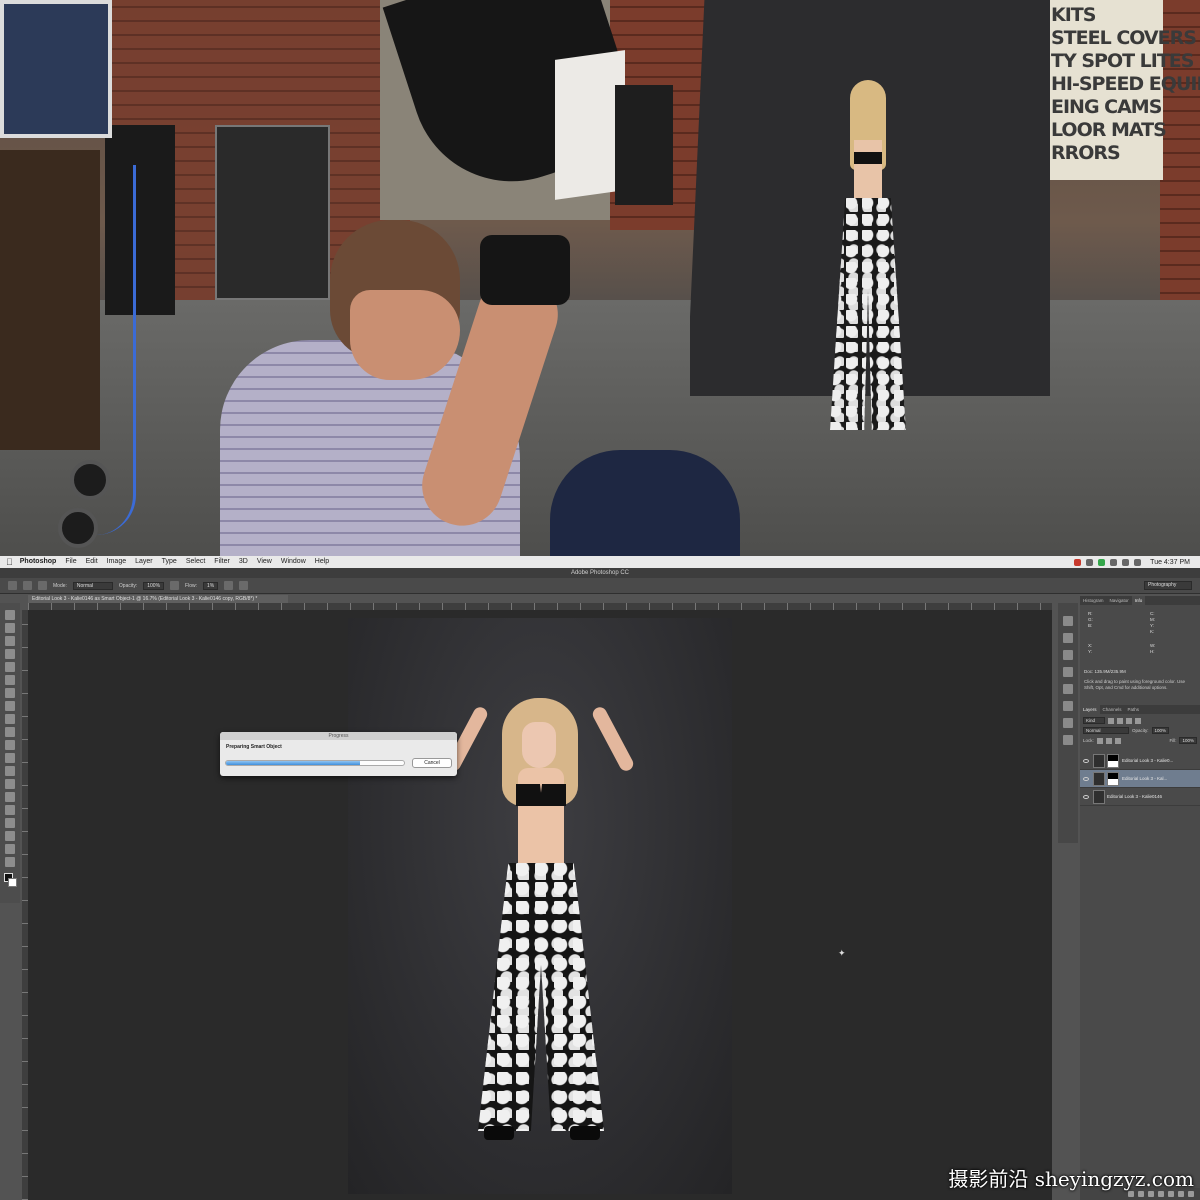 This screenshot has width=1200, height=1200. Describe the element at coordinates (1068, 706) in the screenshot. I see `character-panel-icon` at that location.